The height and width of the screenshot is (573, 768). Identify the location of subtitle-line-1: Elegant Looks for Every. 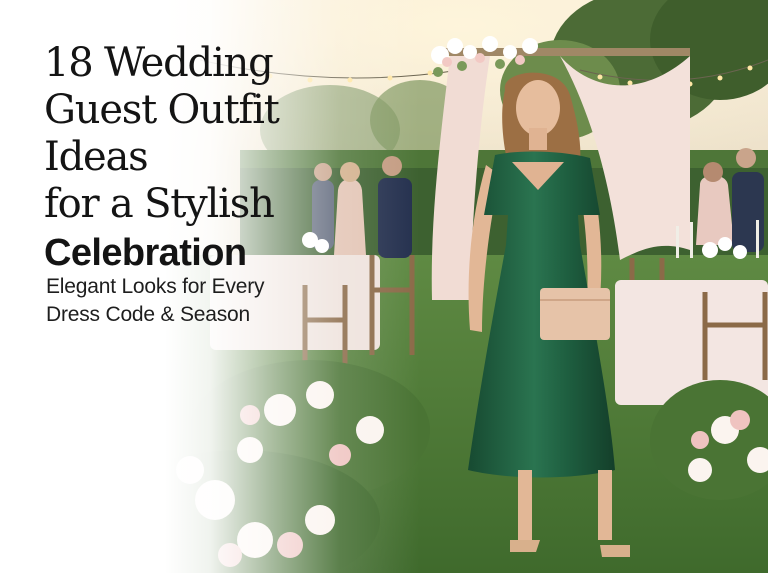
(155, 286).